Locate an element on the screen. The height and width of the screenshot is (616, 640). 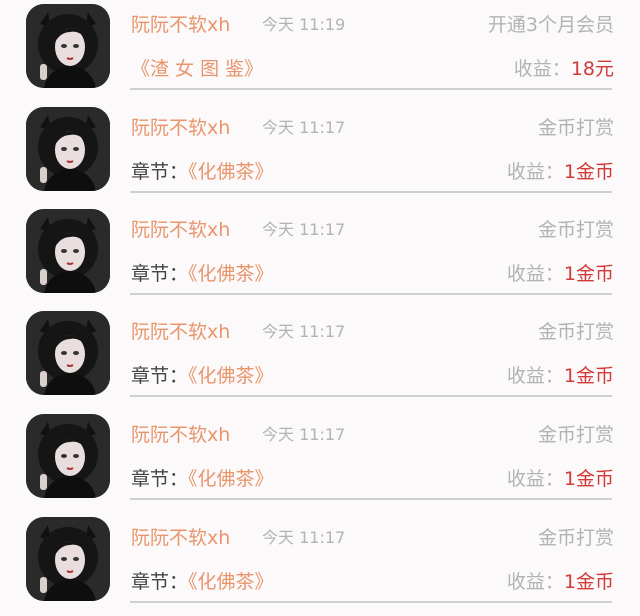
work-title-link: 《渣 女 图 鉴》 is located at coordinates (197, 69).